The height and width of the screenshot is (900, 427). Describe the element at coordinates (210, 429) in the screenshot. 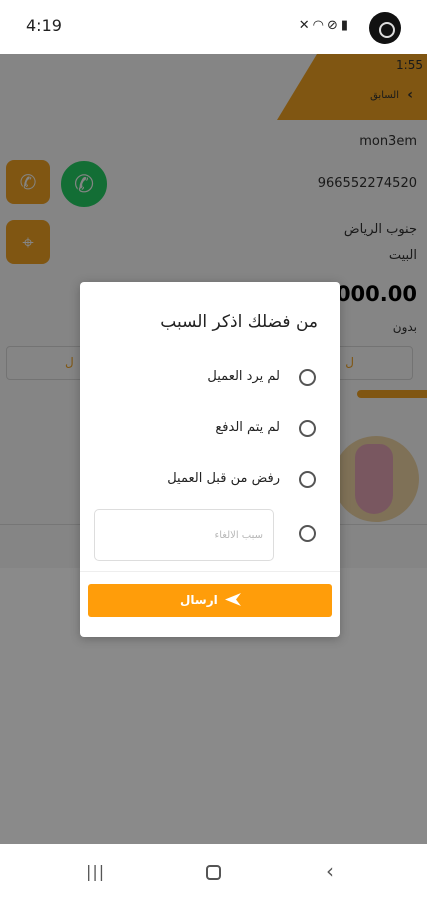

I see `reason-option-not-paid: لم يتم الدفع` at that location.